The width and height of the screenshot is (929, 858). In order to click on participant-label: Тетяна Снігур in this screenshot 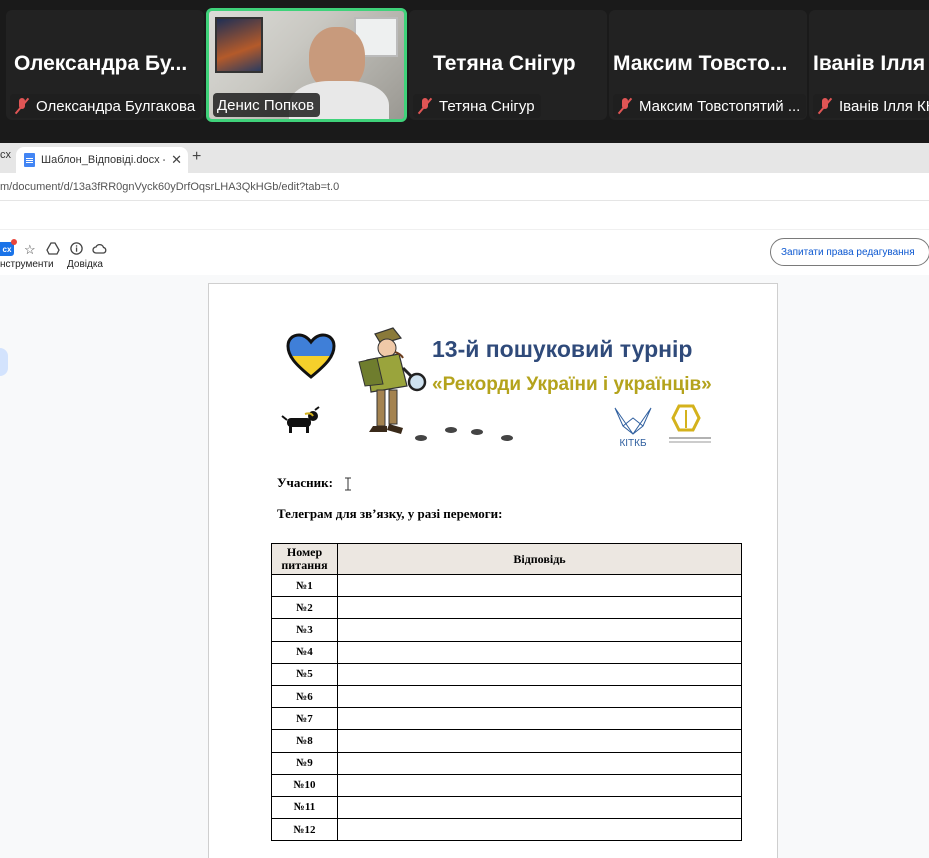, I will do `click(477, 106)`.